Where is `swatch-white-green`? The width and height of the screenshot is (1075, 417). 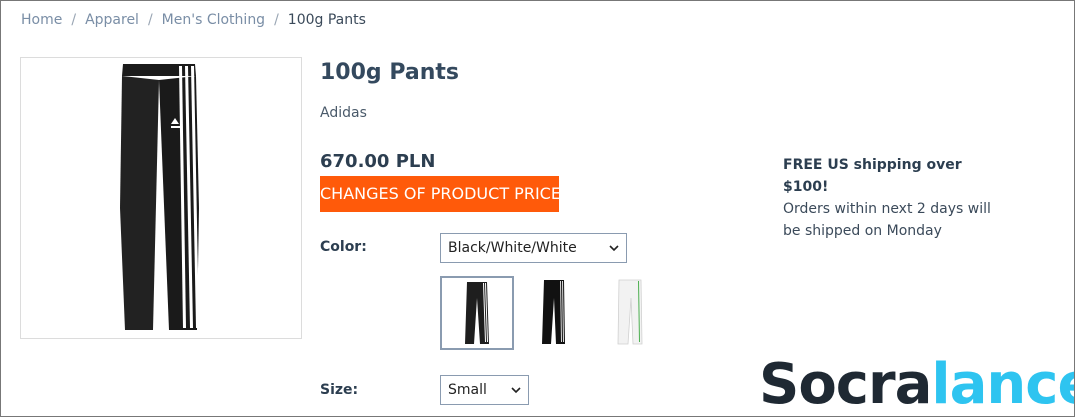
swatch-white-green is located at coordinates (632, 315).